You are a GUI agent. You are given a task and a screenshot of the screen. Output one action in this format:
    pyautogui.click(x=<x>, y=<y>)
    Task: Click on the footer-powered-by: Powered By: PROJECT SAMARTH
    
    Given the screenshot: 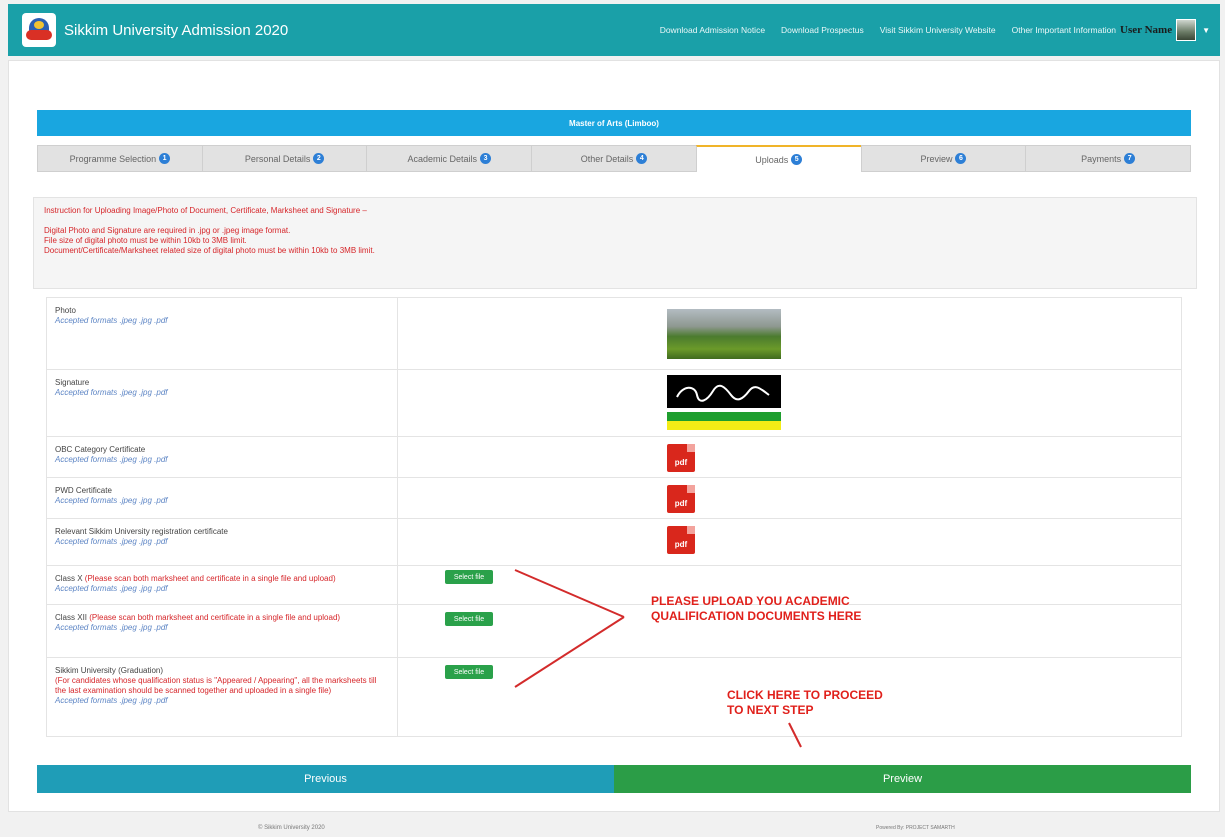 What is the action you would take?
    pyautogui.click(x=915, y=828)
    